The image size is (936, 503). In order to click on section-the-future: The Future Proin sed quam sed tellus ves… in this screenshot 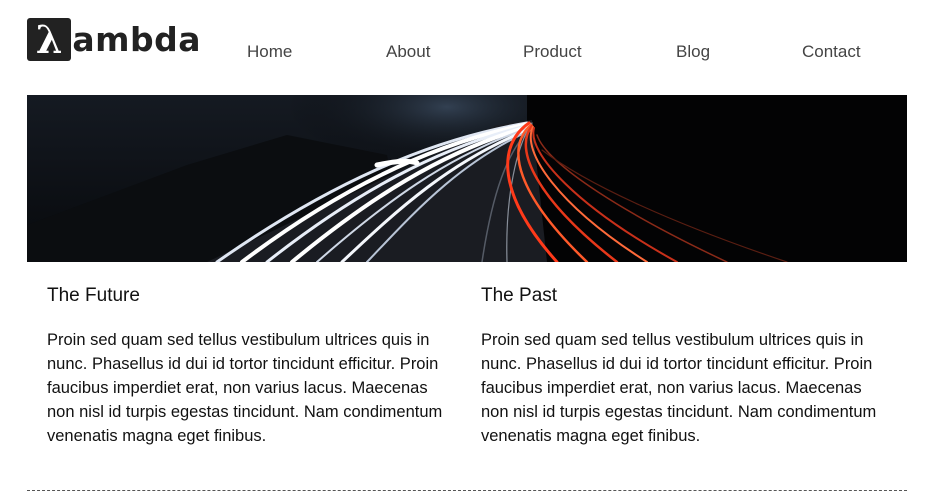, I will do `click(252, 366)`.